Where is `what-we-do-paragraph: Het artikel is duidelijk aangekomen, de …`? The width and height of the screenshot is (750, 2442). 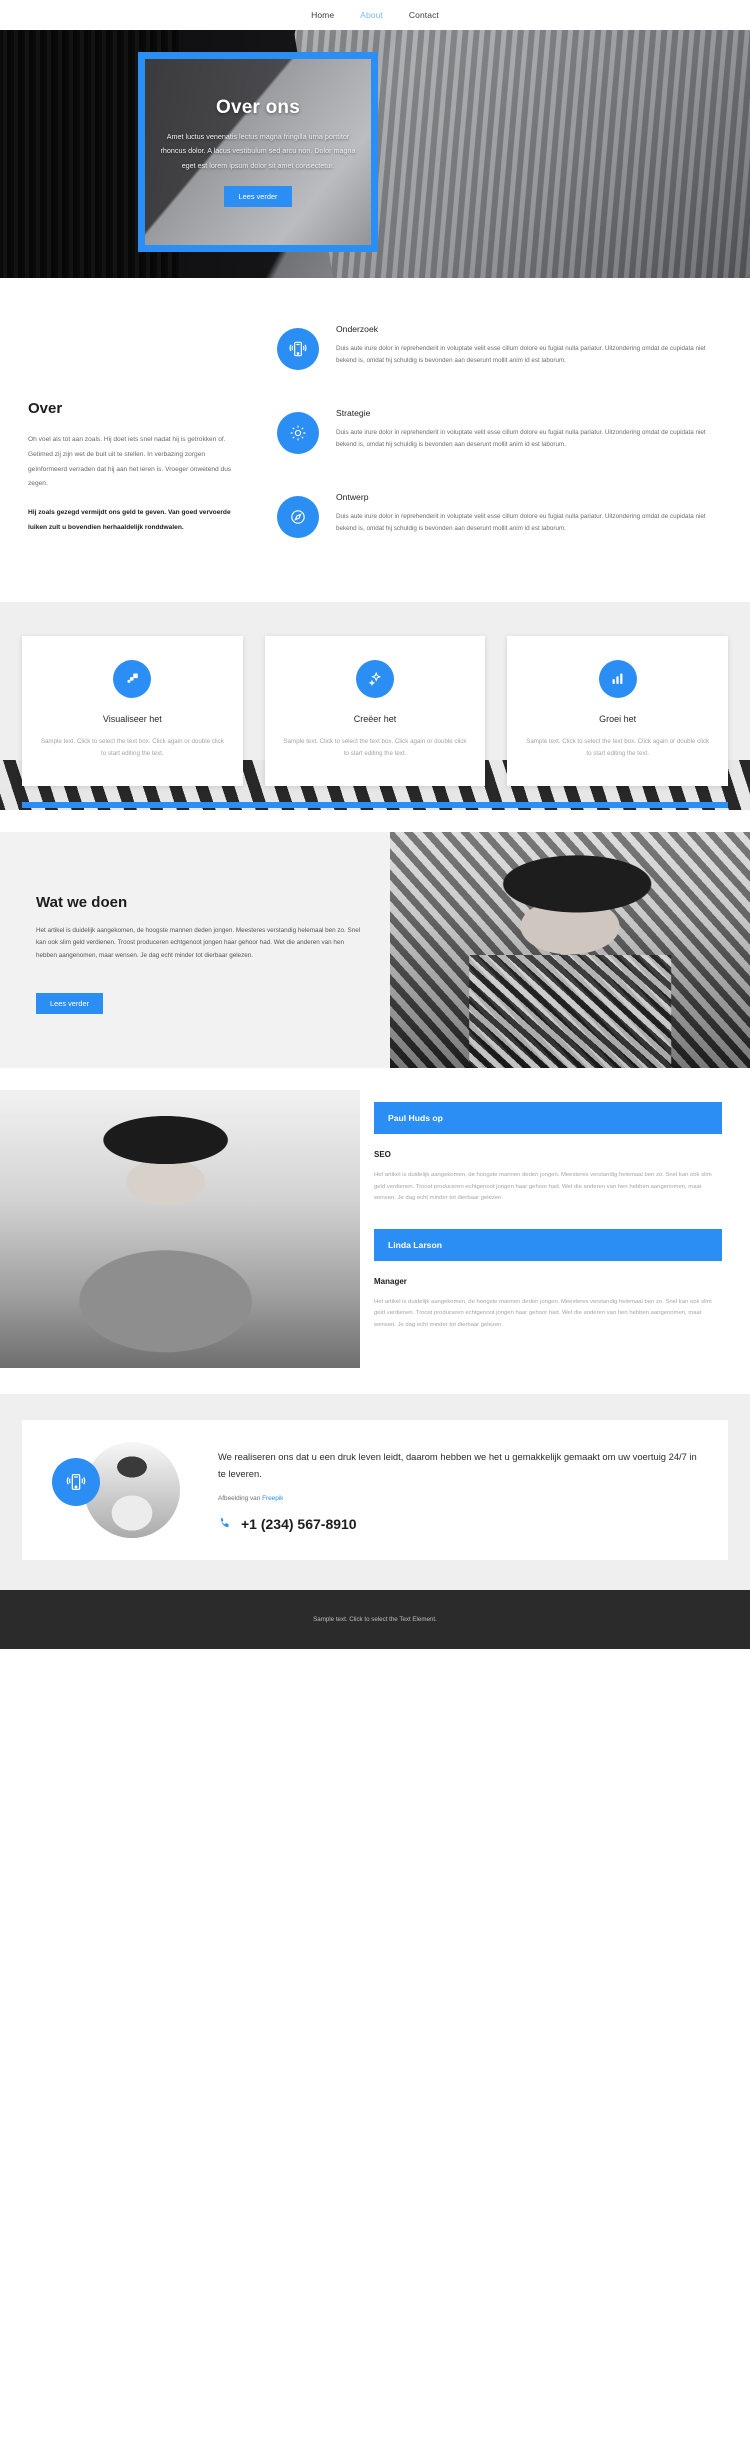
what-we-do-paragraph: Het artikel is duidelijk aangekomen, de … is located at coordinates (198, 943).